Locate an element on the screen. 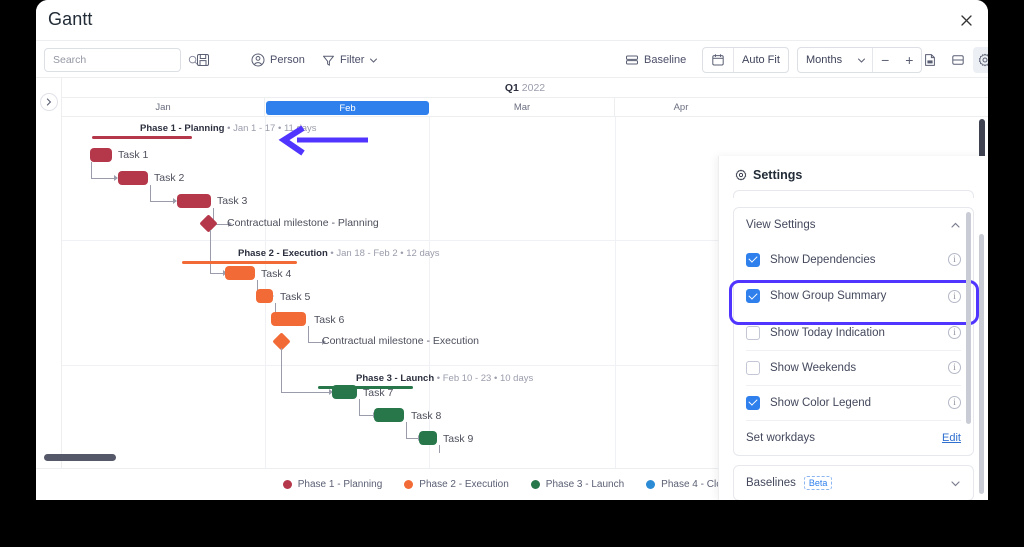  legend-item: Phase 1 - Planning is located at coordinates (332, 484).